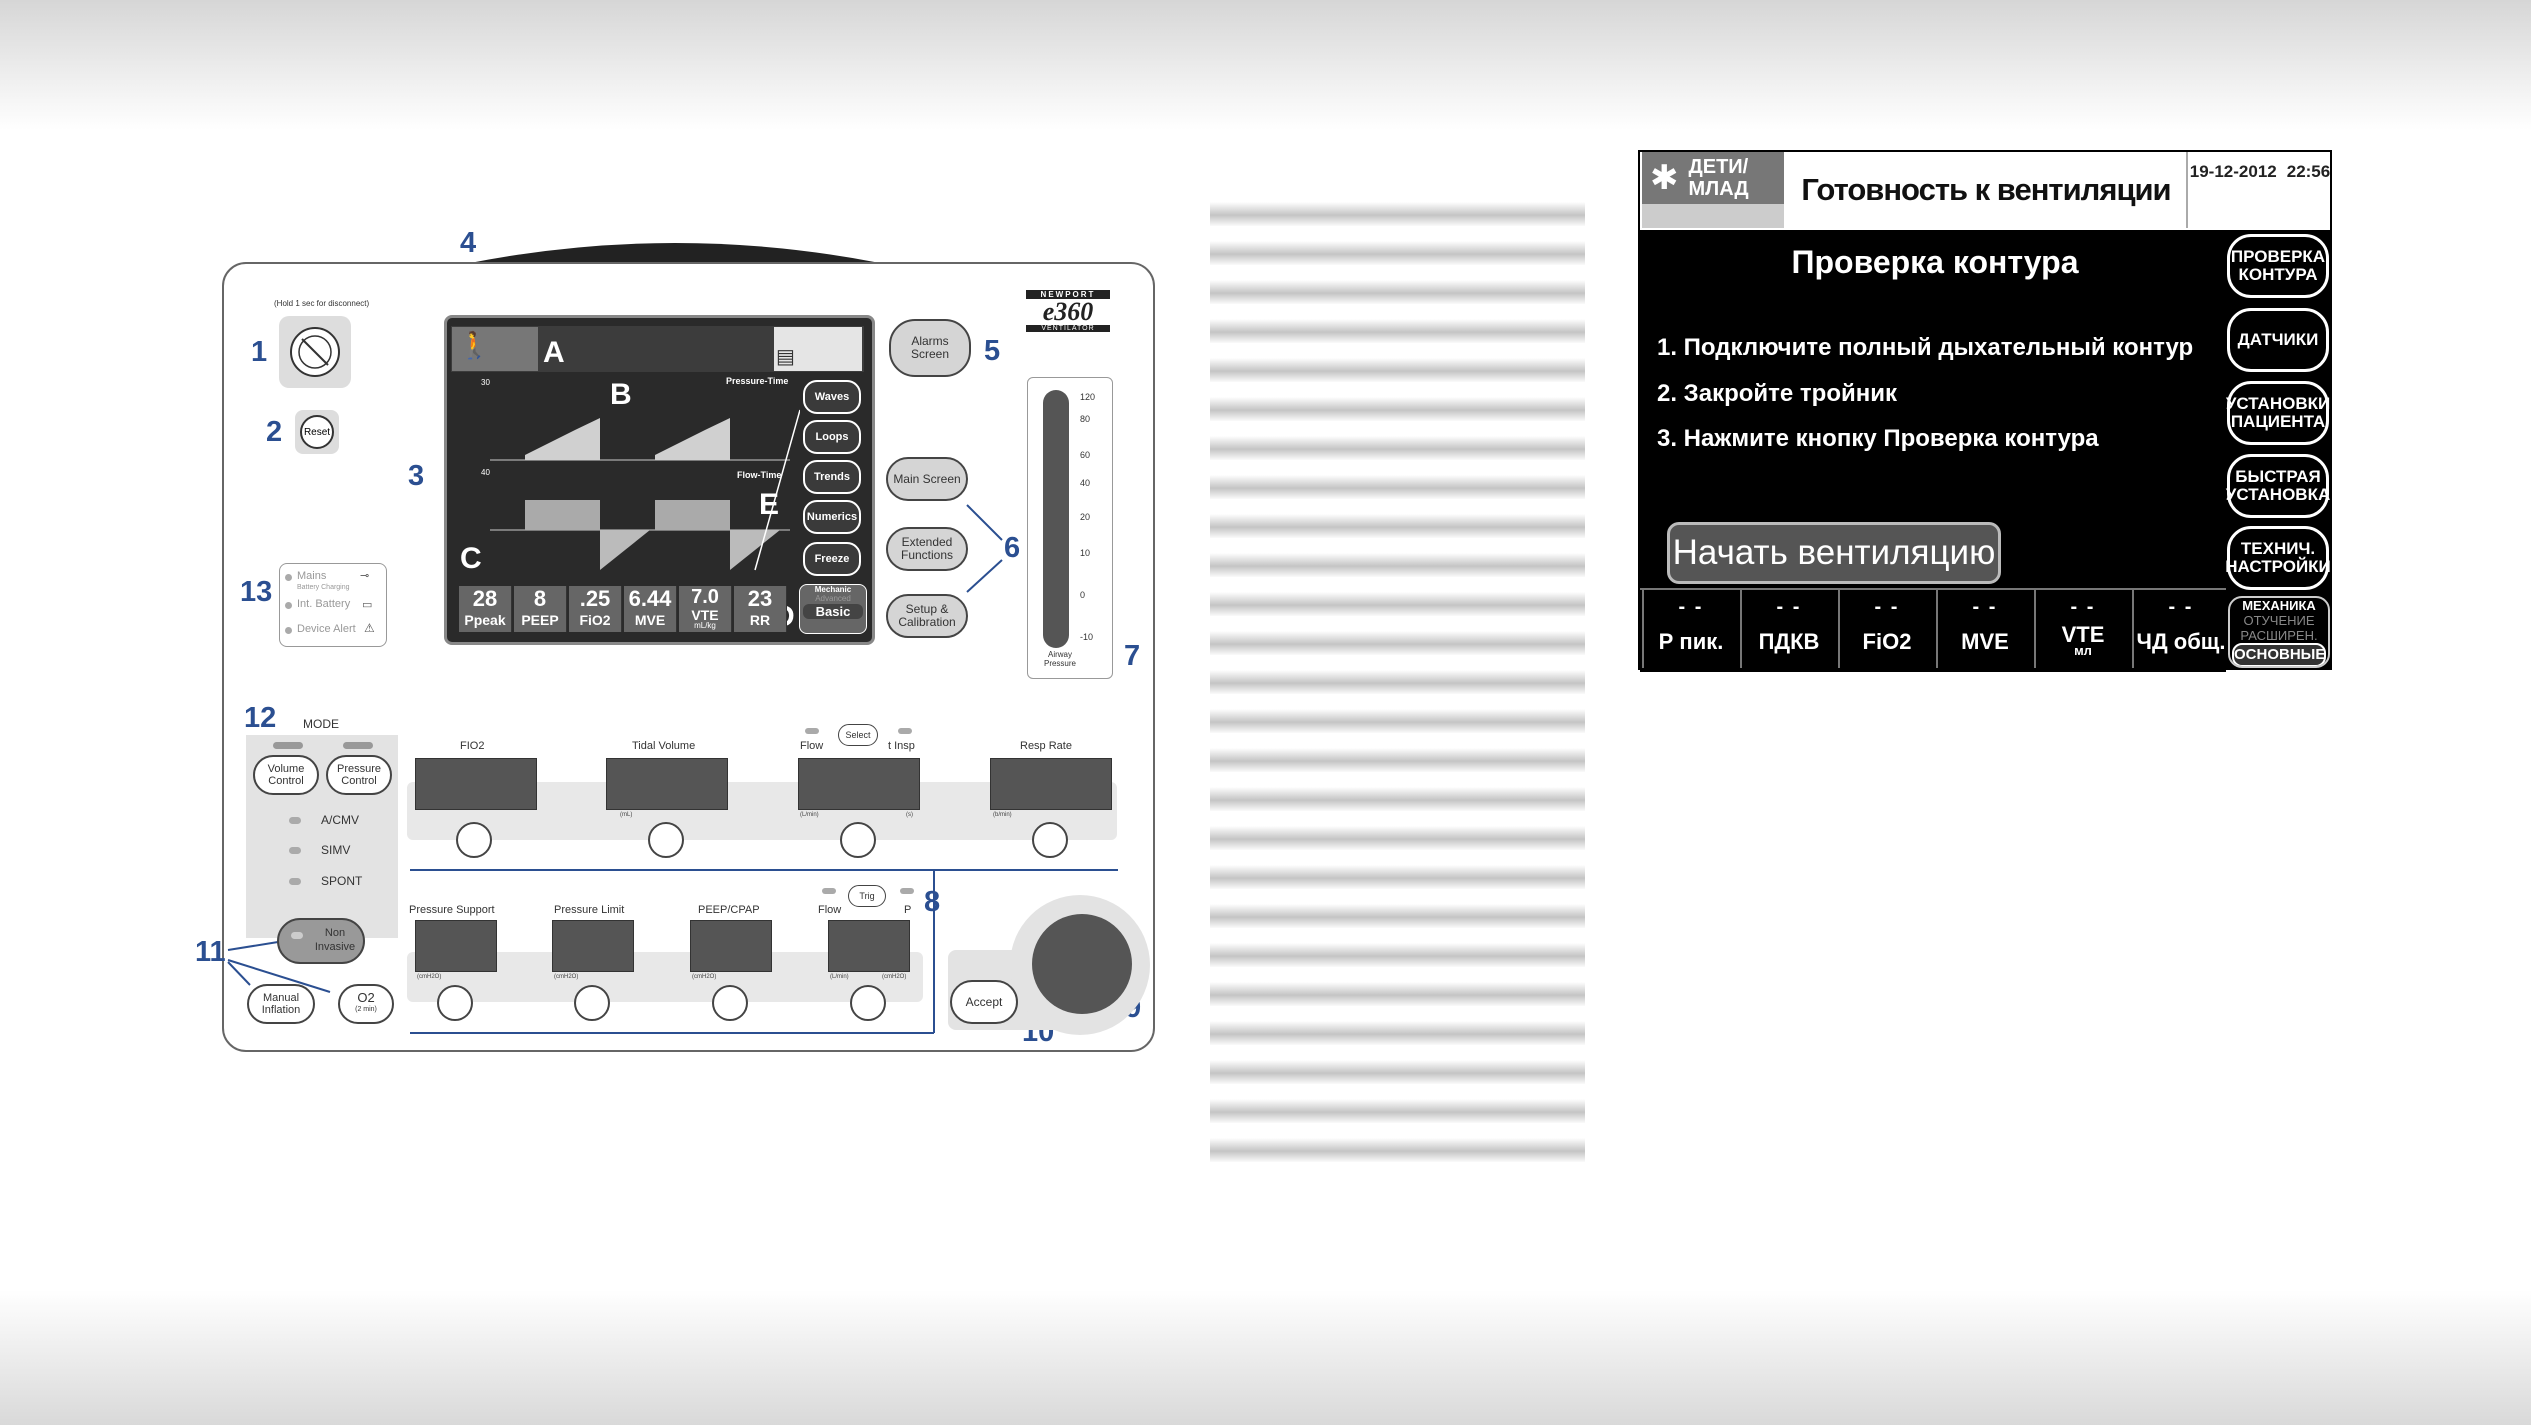 The image size is (2531, 1425). Describe the element at coordinates (833, 589) in the screenshot. I see `level-mechanic: Mechanic` at that location.